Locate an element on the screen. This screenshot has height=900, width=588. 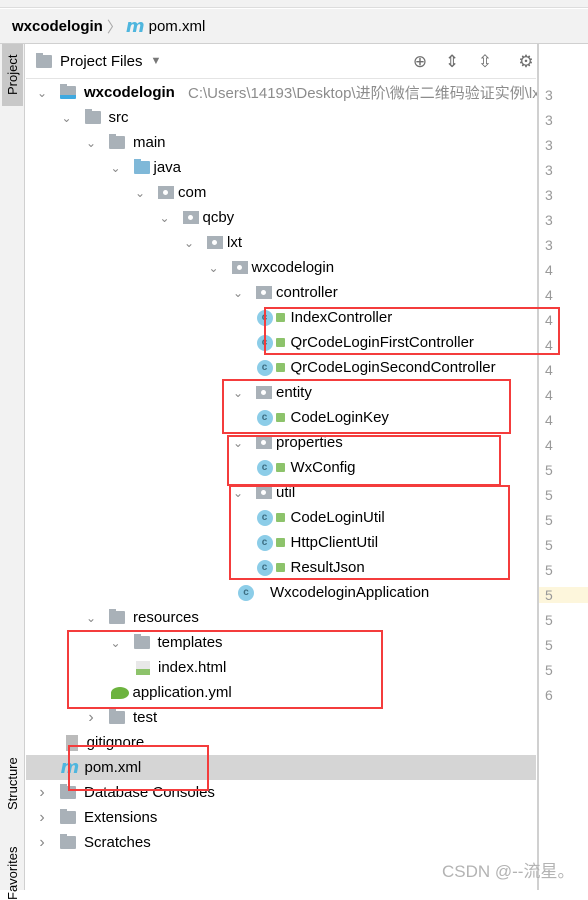
tree-item: c HttpClientUtil is located at coordinates (281, 542).